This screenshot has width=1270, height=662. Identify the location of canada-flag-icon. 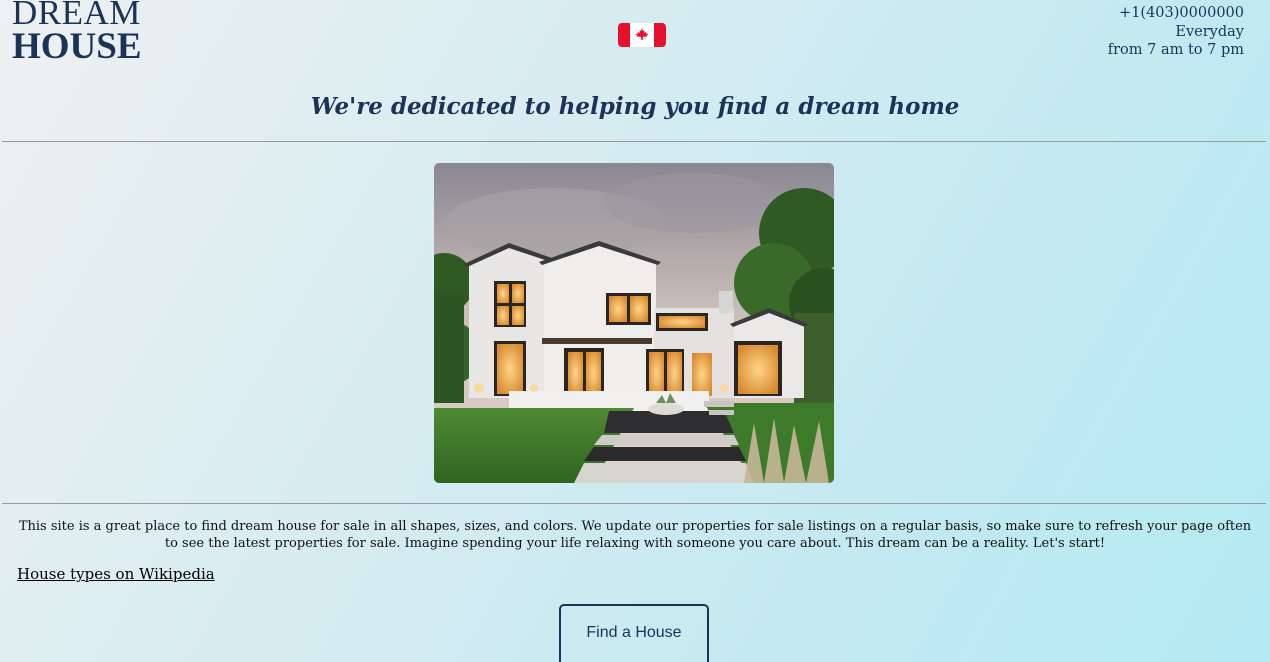
(642, 35).